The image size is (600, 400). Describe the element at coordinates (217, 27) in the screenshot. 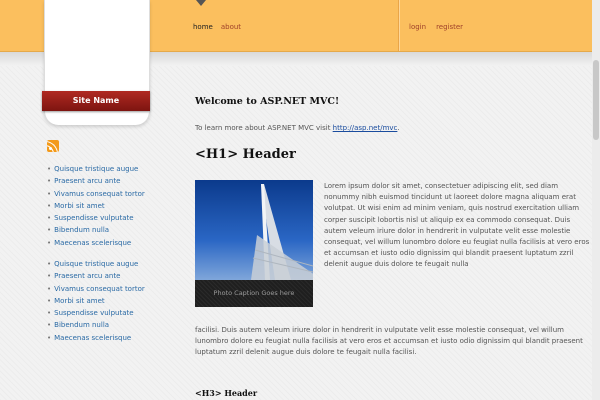

I see `main-nav: home about` at that location.